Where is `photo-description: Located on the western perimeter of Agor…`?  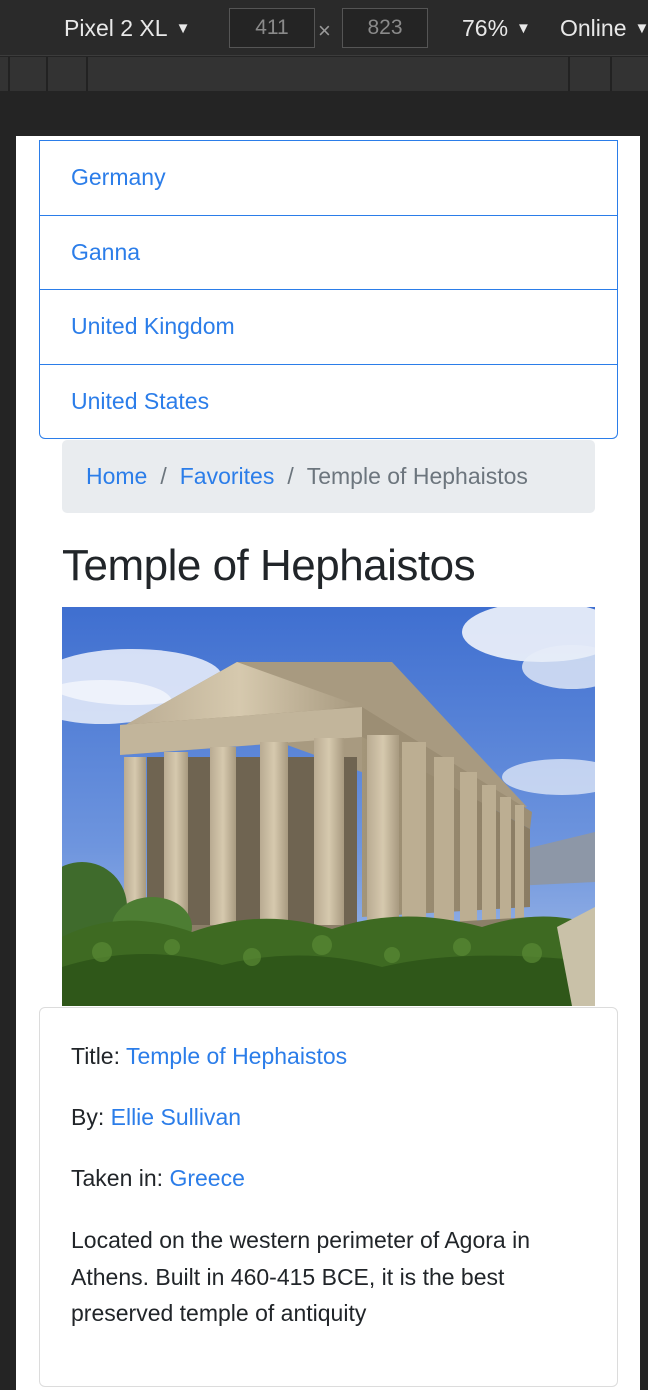 photo-description: Located on the western perimeter of Agor… is located at coordinates (301, 1276).